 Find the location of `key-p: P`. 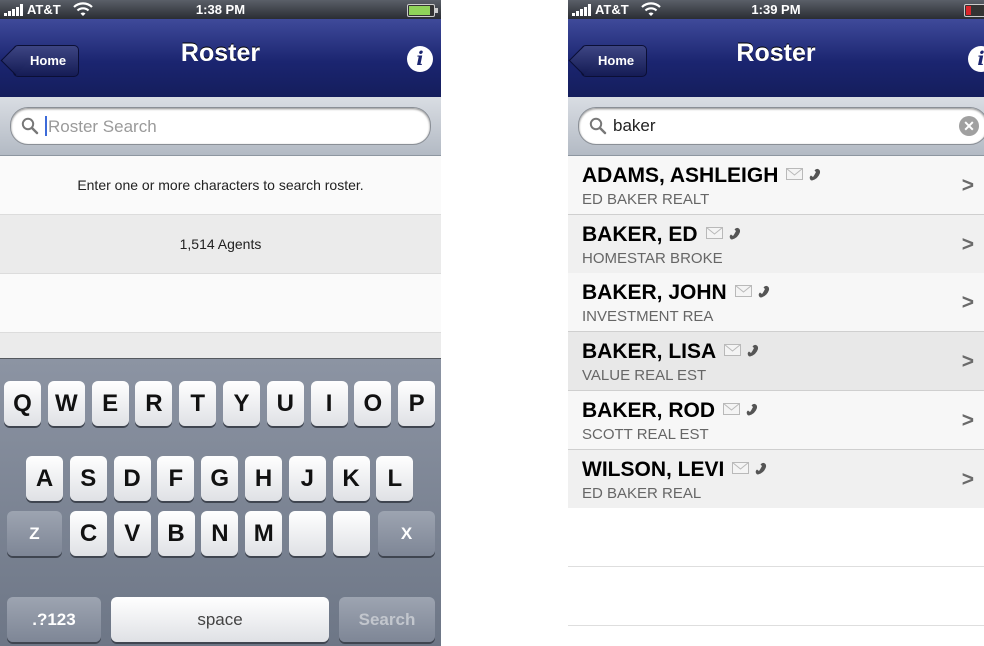

key-p: P is located at coordinates (417, 403).